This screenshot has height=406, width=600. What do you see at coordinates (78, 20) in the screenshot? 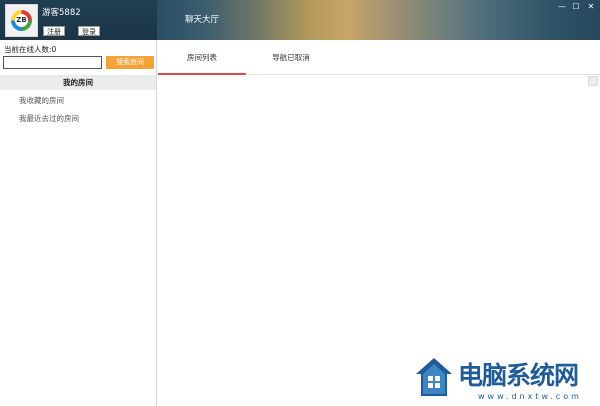
I see `user-panel: ZB 游客5882 注册 登录` at bounding box center [78, 20].